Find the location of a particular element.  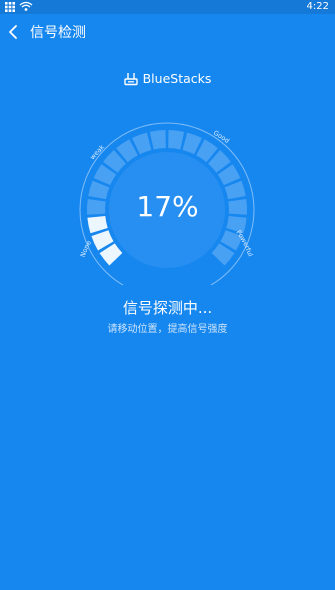

wifi-signal-icon is located at coordinates (26, 6).